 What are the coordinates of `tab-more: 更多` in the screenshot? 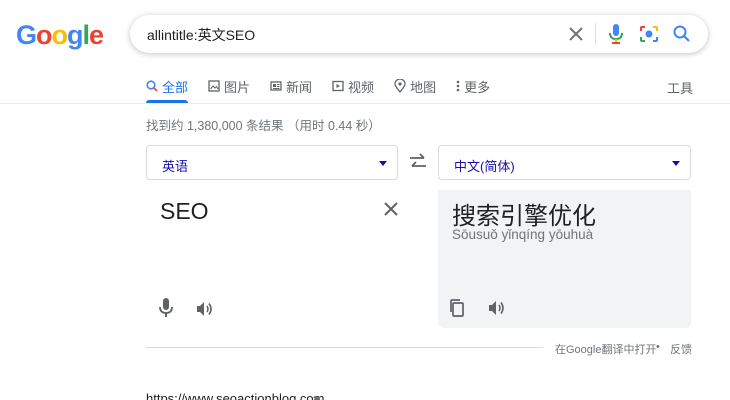 It's located at (473, 86).